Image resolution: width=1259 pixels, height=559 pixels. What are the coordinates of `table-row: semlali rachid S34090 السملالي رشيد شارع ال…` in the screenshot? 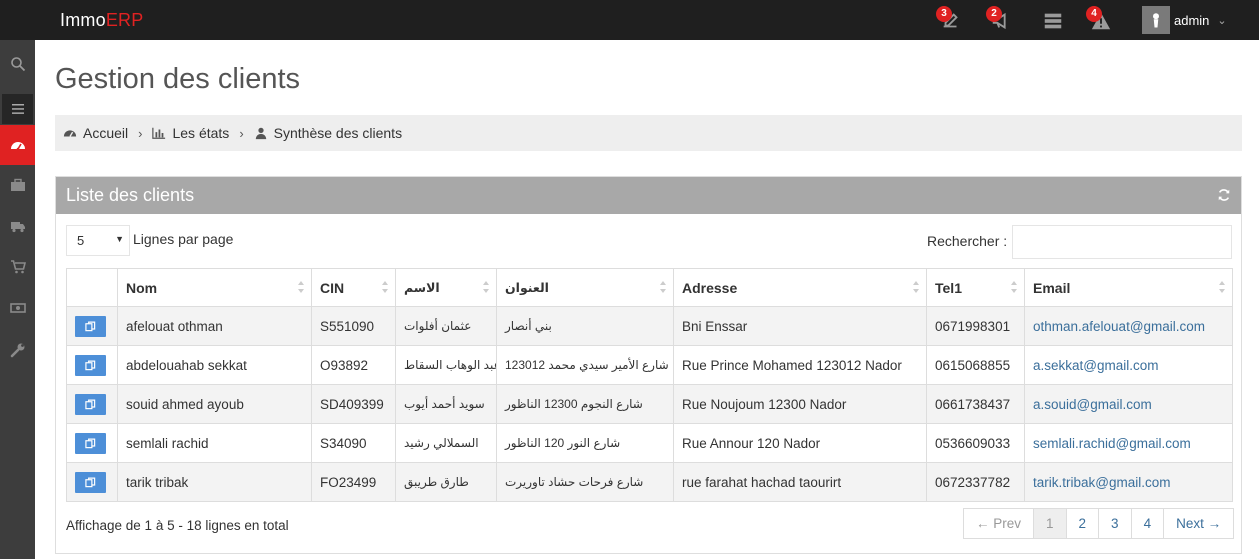 It's located at (649, 443).